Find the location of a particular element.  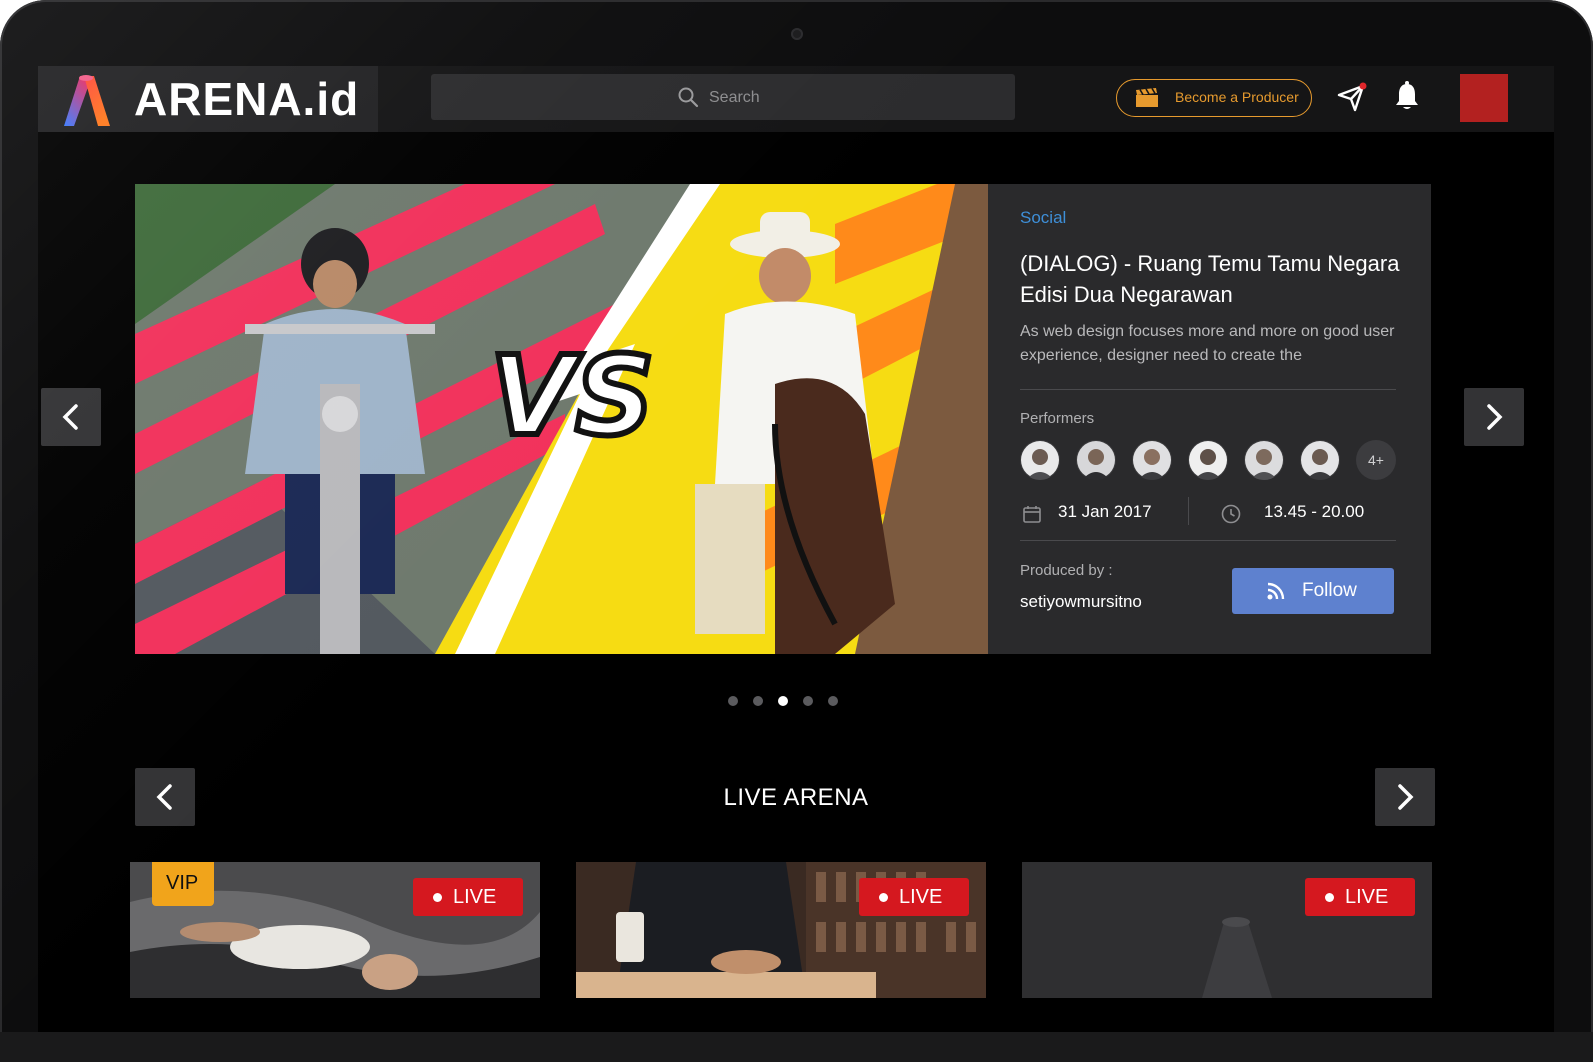

become-producer-button: Become a Producer is located at coordinates (1214, 98).